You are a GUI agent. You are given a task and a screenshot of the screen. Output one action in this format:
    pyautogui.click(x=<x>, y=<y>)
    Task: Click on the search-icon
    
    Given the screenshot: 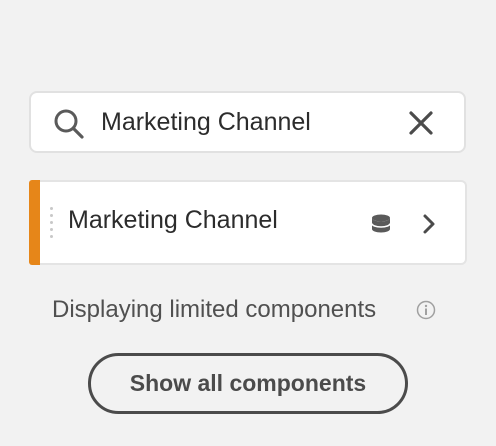 What is the action you would take?
    pyautogui.click(x=69, y=124)
    